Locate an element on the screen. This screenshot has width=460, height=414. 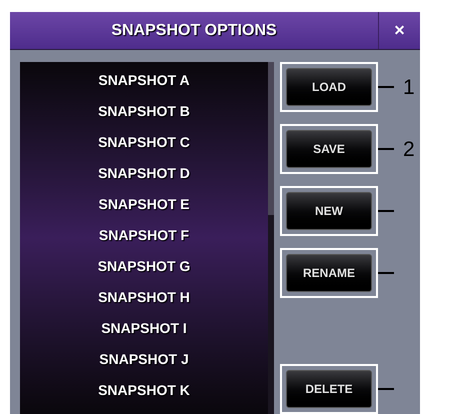
snapshot-item: SNAPSHOT I is located at coordinates (144, 328).